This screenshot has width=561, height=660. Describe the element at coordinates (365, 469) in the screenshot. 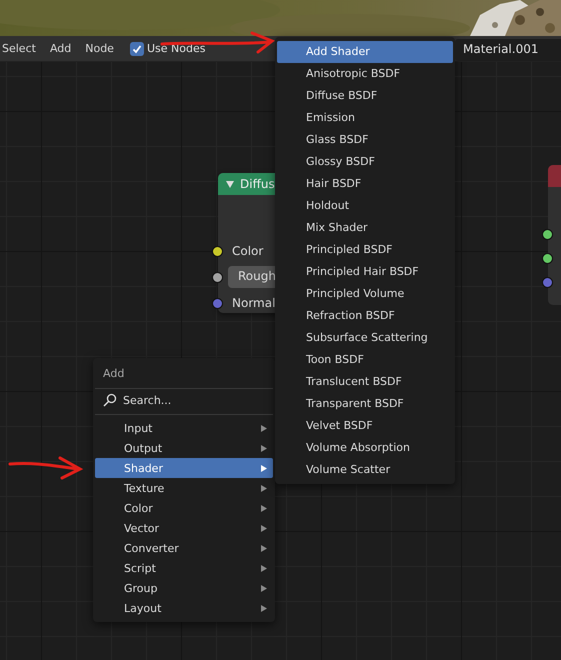

I see `menu-item: Volume Scatter` at that location.